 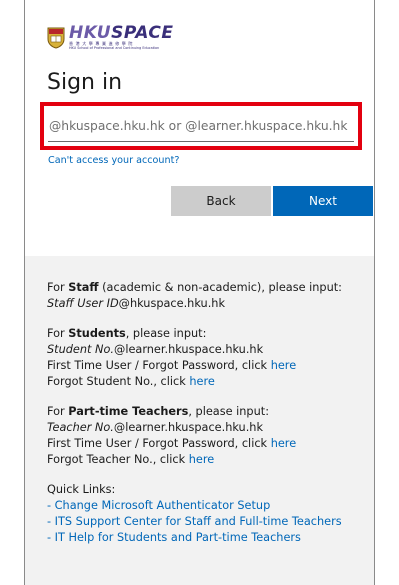 What do you see at coordinates (90, 33) in the screenshot?
I see `logo-word-hku: HKU` at bounding box center [90, 33].